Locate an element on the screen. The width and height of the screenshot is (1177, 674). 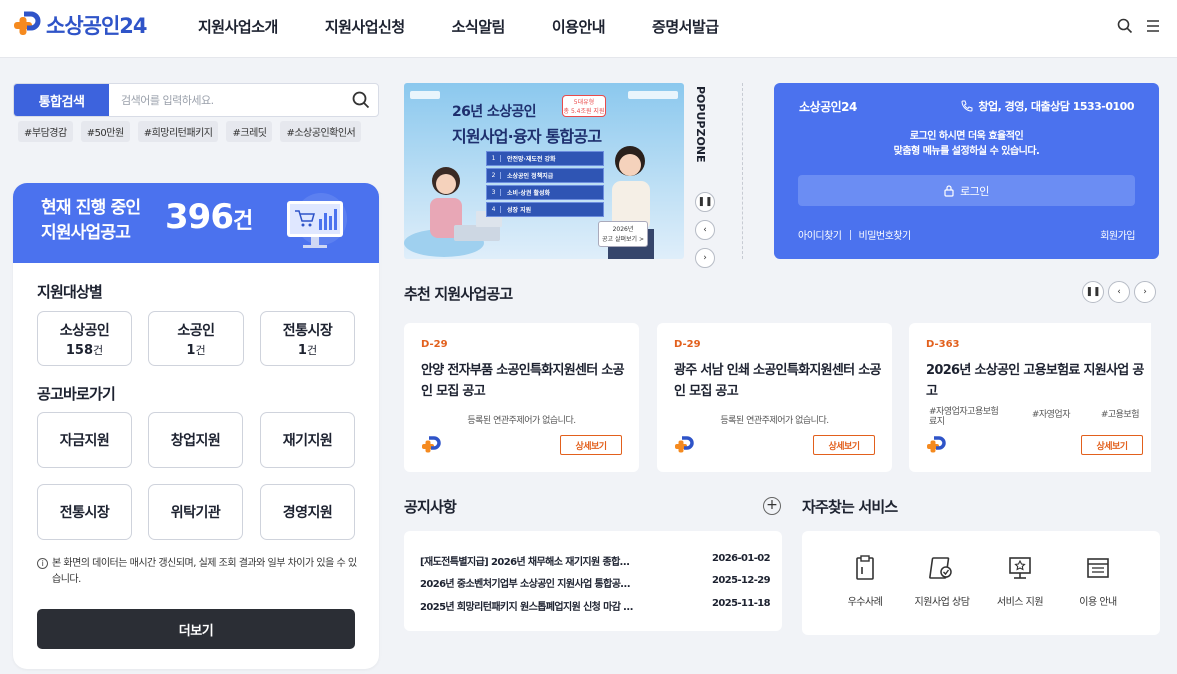
monitor-star-icon is located at coordinates (1020, 568).